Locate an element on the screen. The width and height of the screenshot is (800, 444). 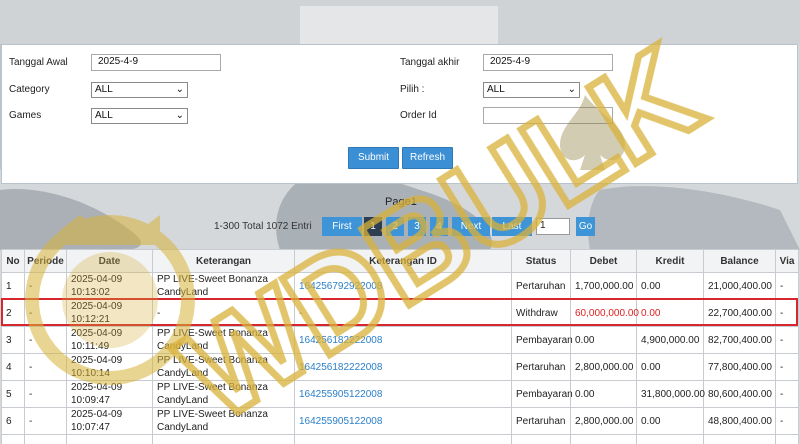
cell-no: 4 is located at coordinates (13, 367).